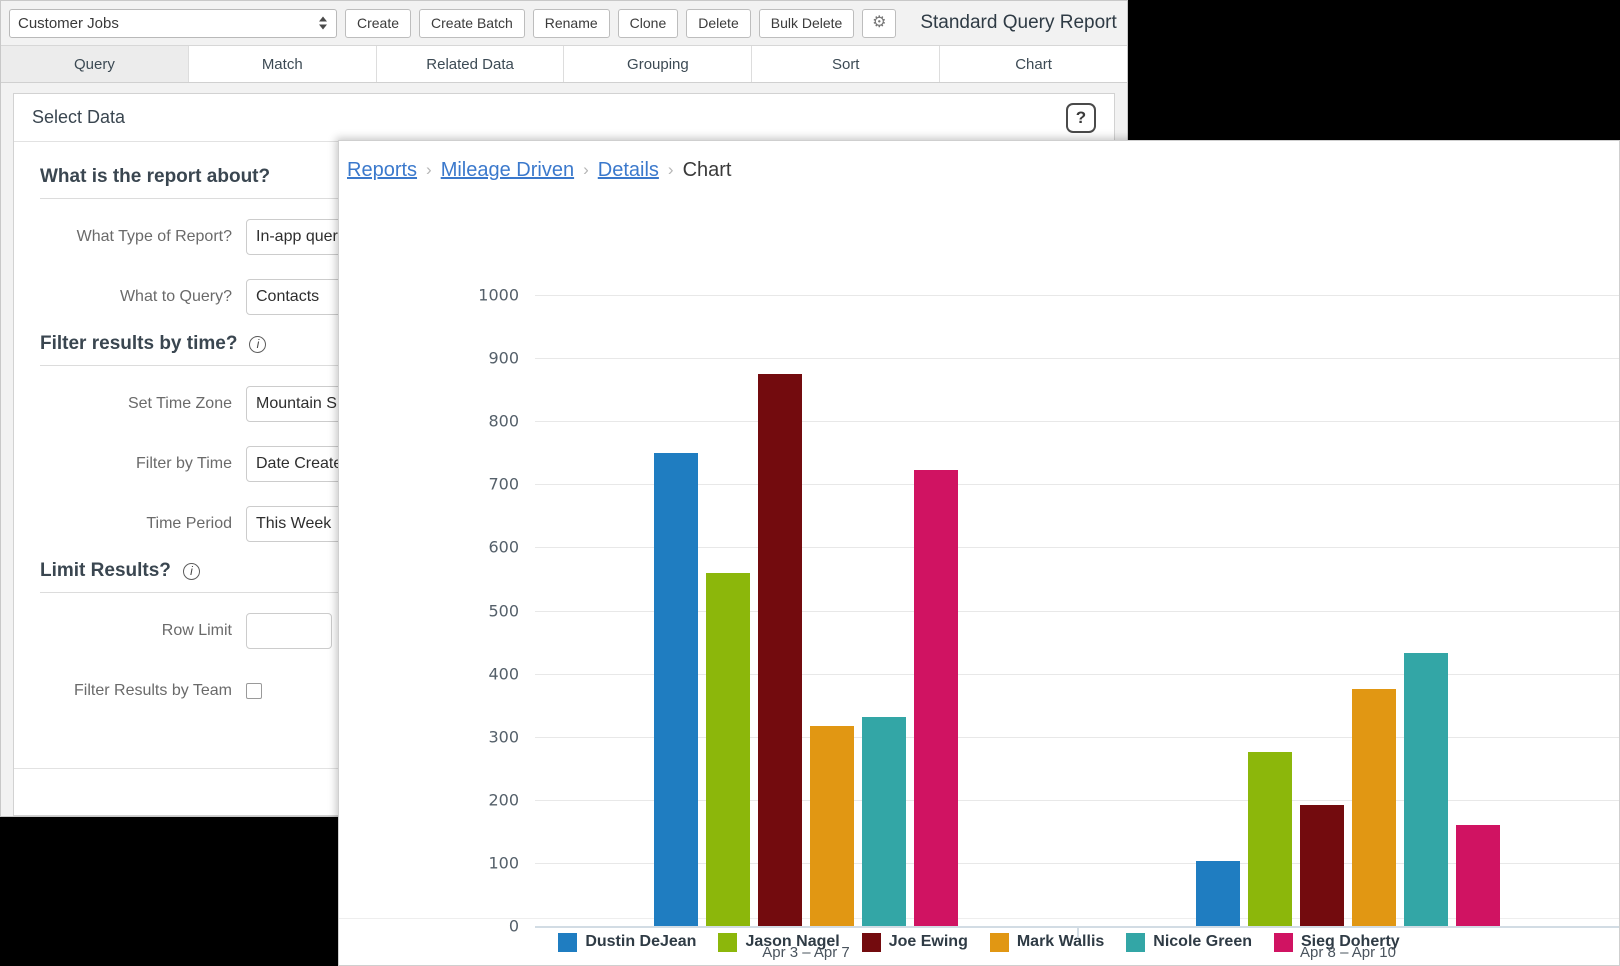 Image resolution: width=1620 pixels, height=966 pixels. I want to click on y-axis-tick-label: 100, so click(503, 863).